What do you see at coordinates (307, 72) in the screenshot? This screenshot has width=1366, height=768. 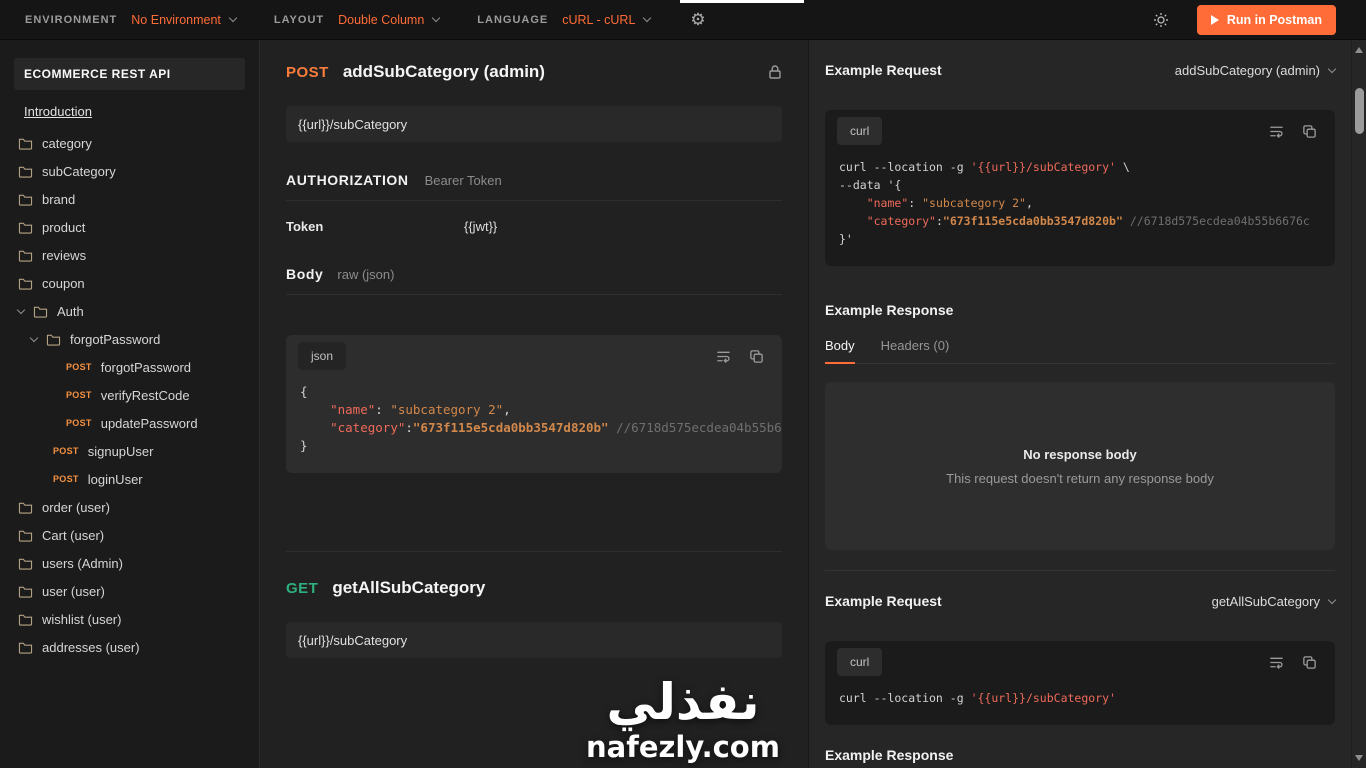 I see `method-label-post: POST` at bounding box center [307, 72].